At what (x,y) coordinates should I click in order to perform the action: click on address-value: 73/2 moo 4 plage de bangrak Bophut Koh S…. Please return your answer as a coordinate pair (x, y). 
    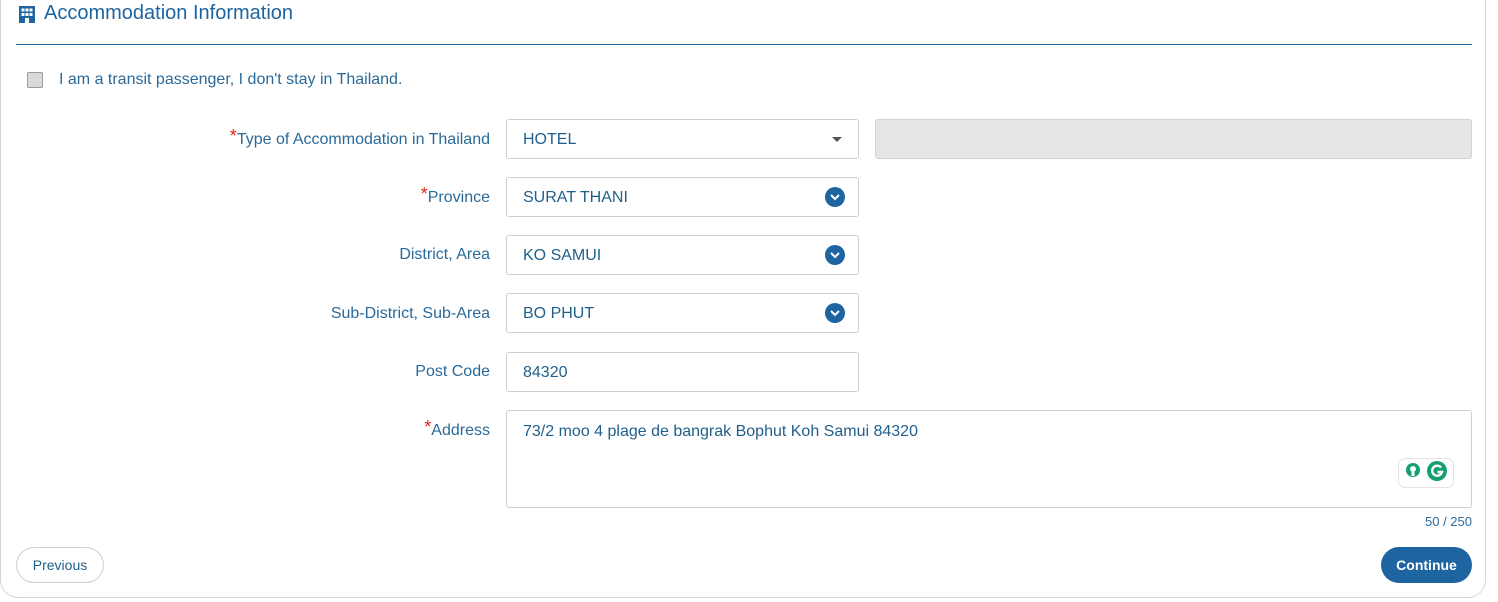
    Looking at the image, I should click on (720, 431).